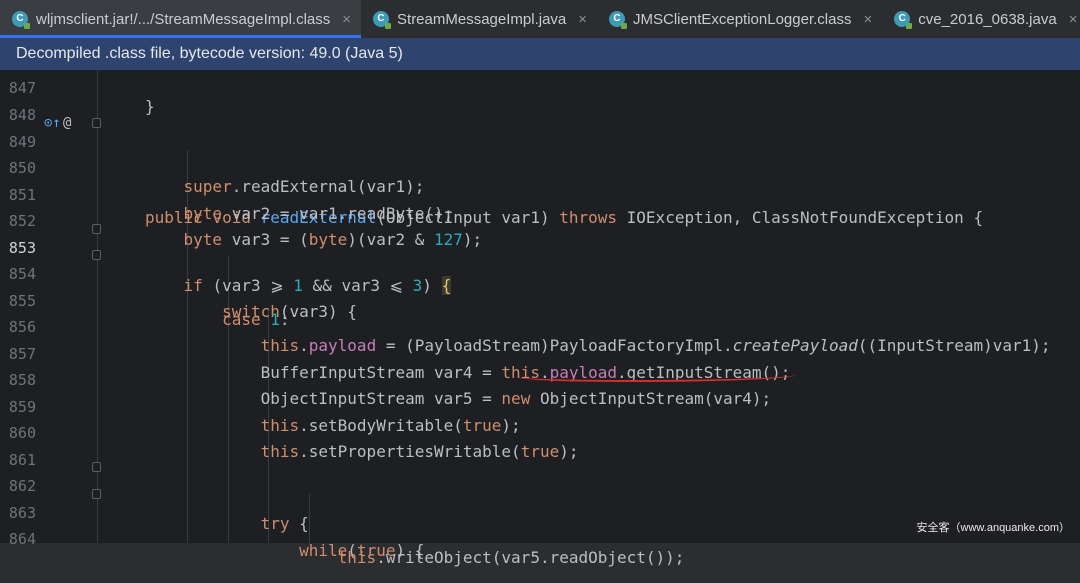 This screenshot has height=583, width=1080. Describe the element at coordinates (540, 448) in the screenshot. I see `code-line: 861` at that location.